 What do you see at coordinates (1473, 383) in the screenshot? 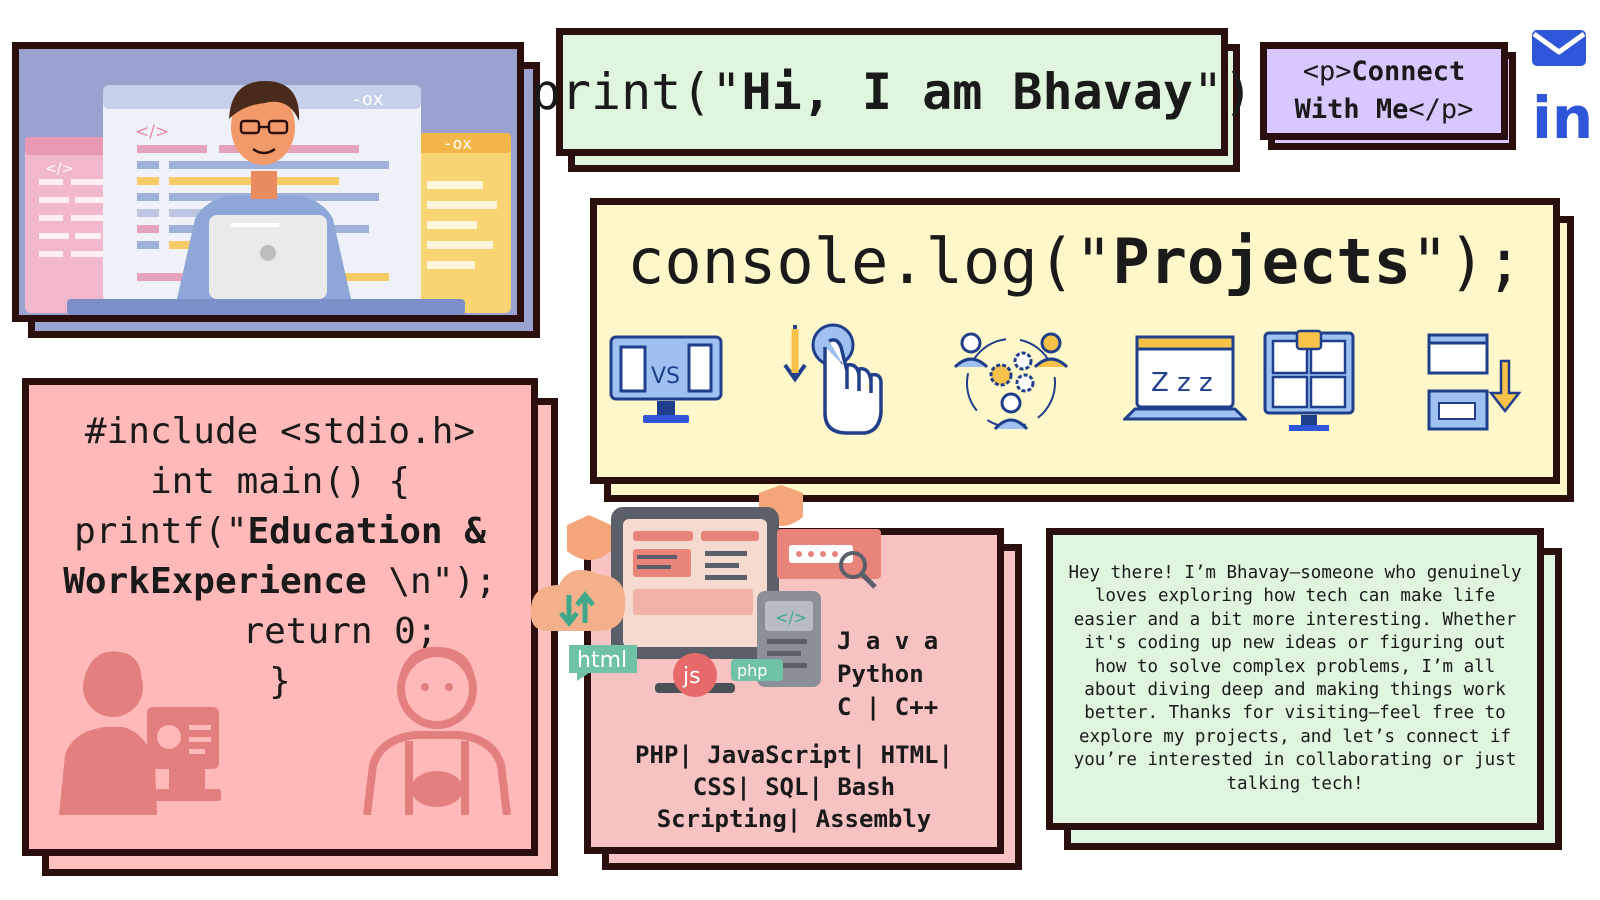
I see `windows-transfer-icon` at bounding box center [1473, 383].